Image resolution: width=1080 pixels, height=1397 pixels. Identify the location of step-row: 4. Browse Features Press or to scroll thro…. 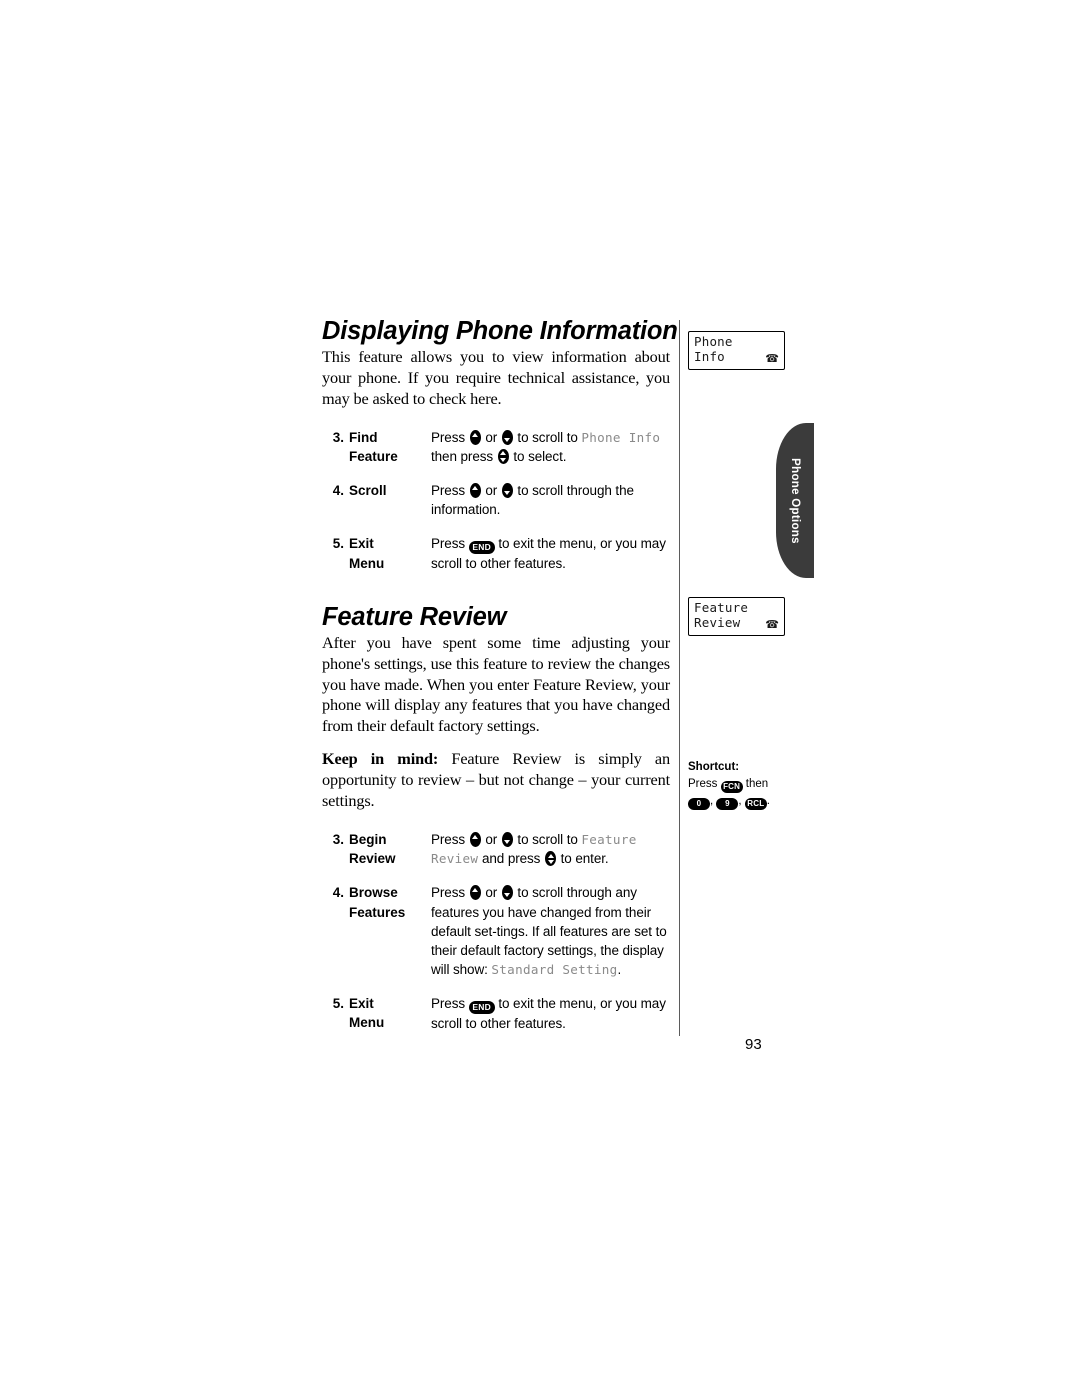
(496, 938).